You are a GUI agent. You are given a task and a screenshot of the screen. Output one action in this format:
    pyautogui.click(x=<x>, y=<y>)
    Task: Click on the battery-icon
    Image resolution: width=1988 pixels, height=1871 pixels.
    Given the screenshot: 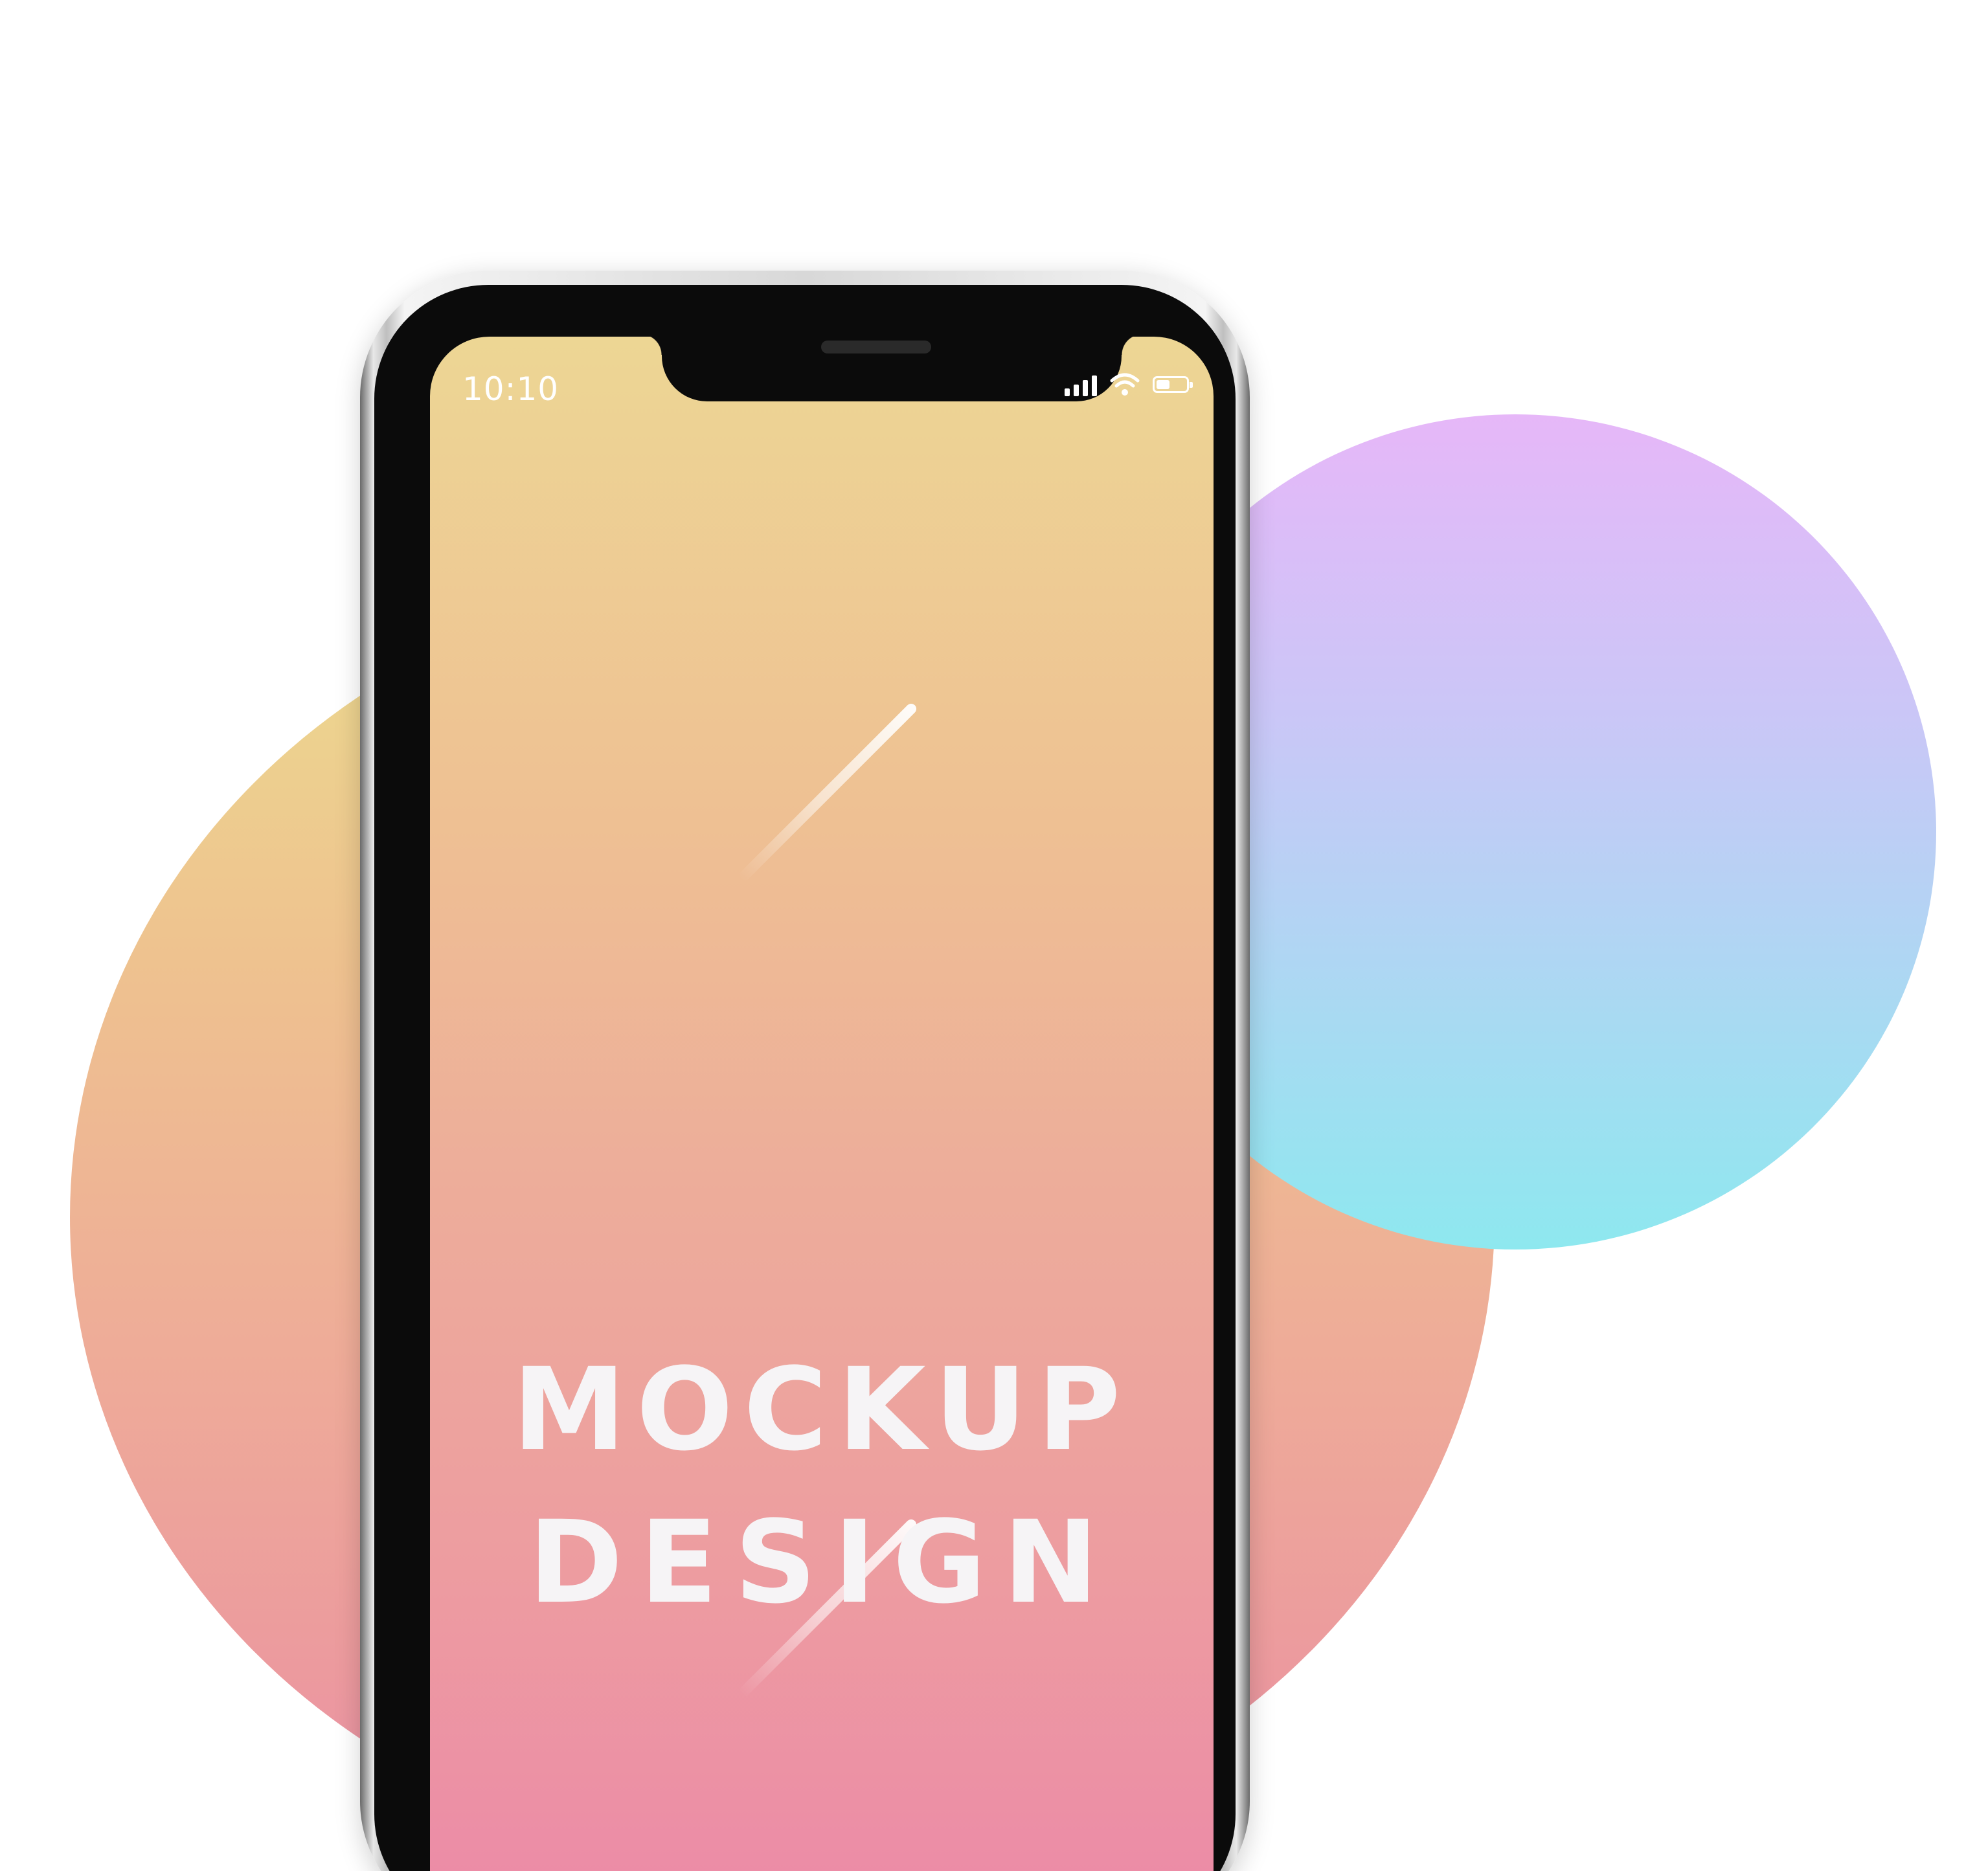 What is the action you would take?
    pyautogui.click(x=1173, y=384)
    